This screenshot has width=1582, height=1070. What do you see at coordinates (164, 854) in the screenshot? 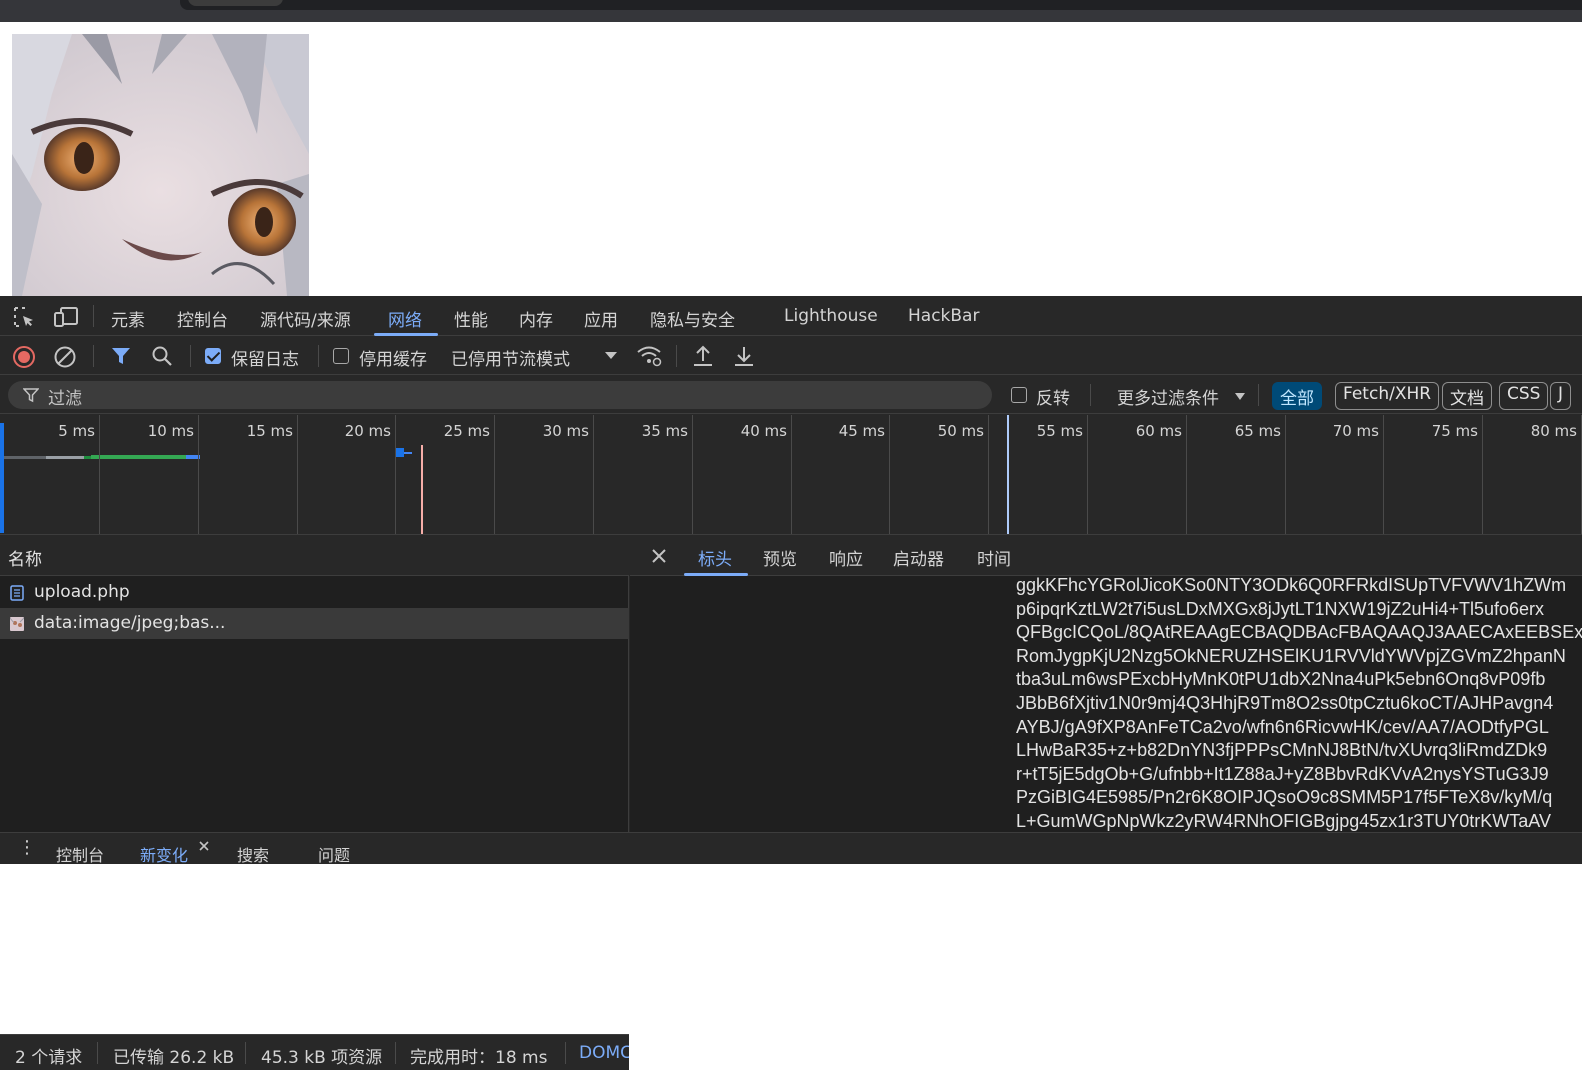
I see `drawer-tab-changes: 新变化` at bounding box center [164, 854].